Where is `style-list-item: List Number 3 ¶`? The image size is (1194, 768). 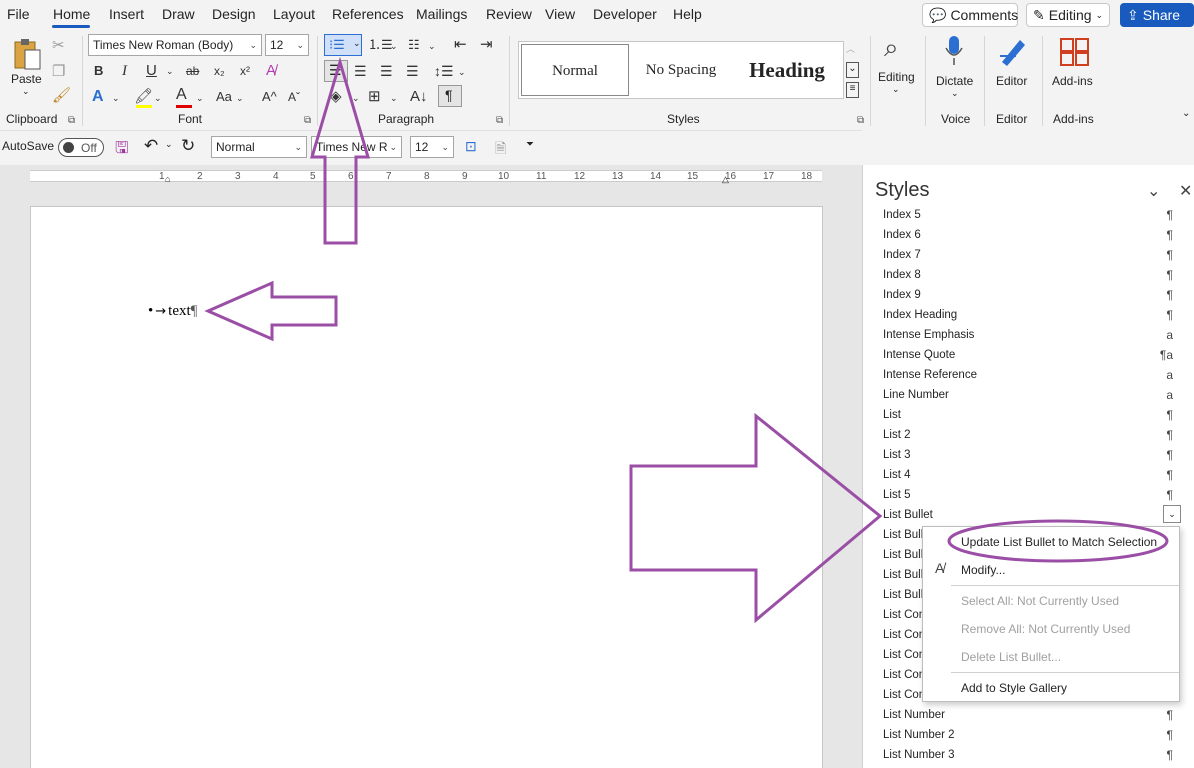 style-list-item: List Number 3 ¶ is located at coordinates (1028, 755).